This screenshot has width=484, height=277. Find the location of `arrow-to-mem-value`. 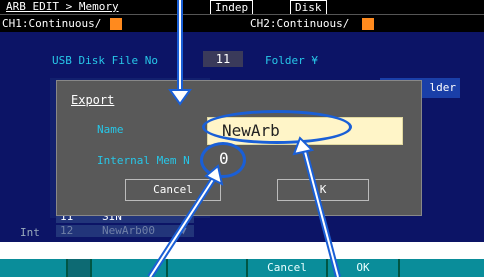

arrow-to-mem-value is located at coordinates (185, 220).